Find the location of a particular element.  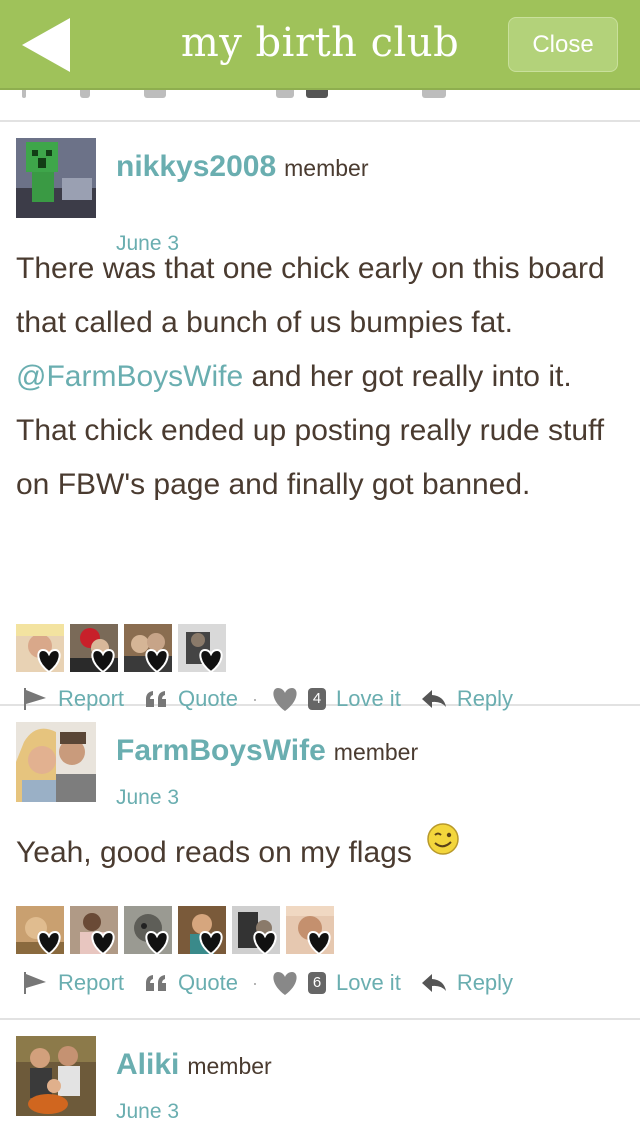

report-button: Report is located at coordinates (73, 983).